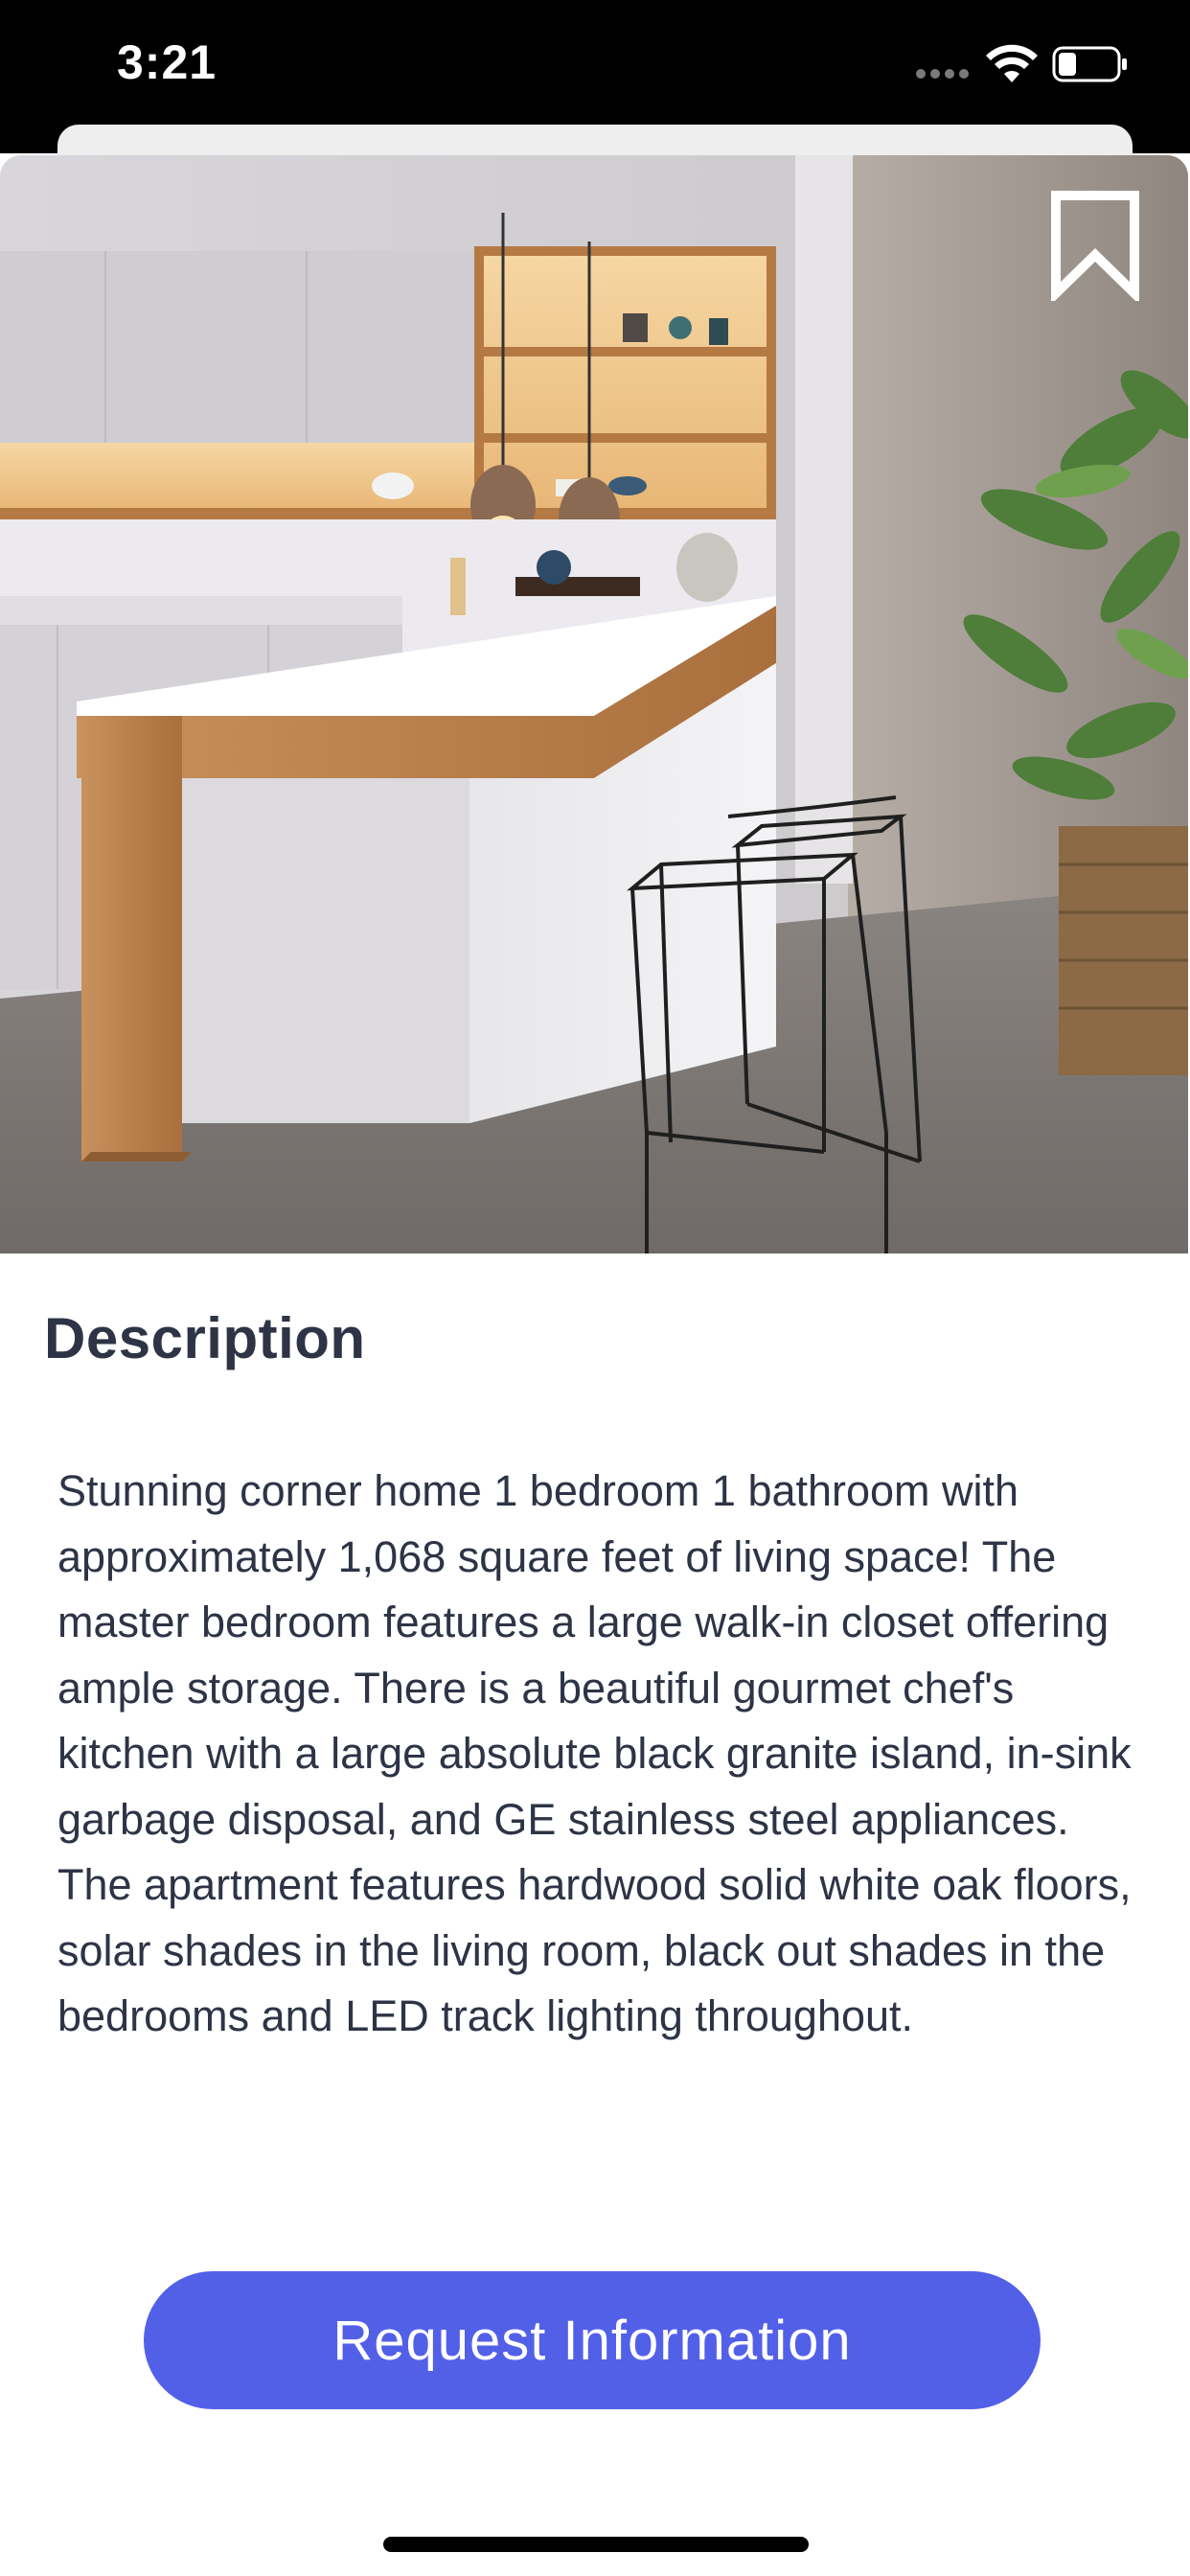 Image resolution: width=1190 pixels, height=2576 pixels. What do you see at coordinates (1012, 63) in the screenshot?
I see `wifi-icon` at bounding box center [1012, 63].